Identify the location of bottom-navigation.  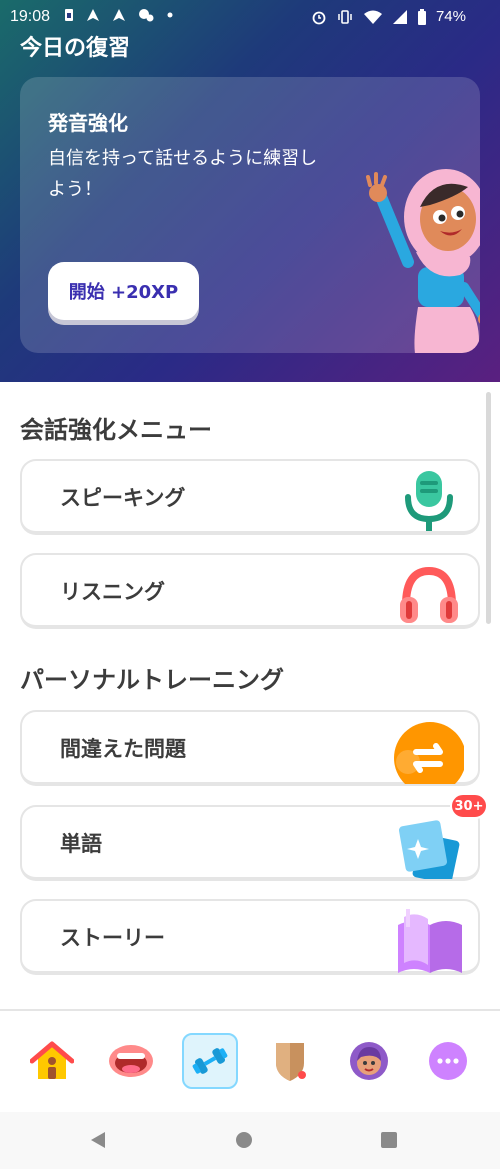
(250, 1060).